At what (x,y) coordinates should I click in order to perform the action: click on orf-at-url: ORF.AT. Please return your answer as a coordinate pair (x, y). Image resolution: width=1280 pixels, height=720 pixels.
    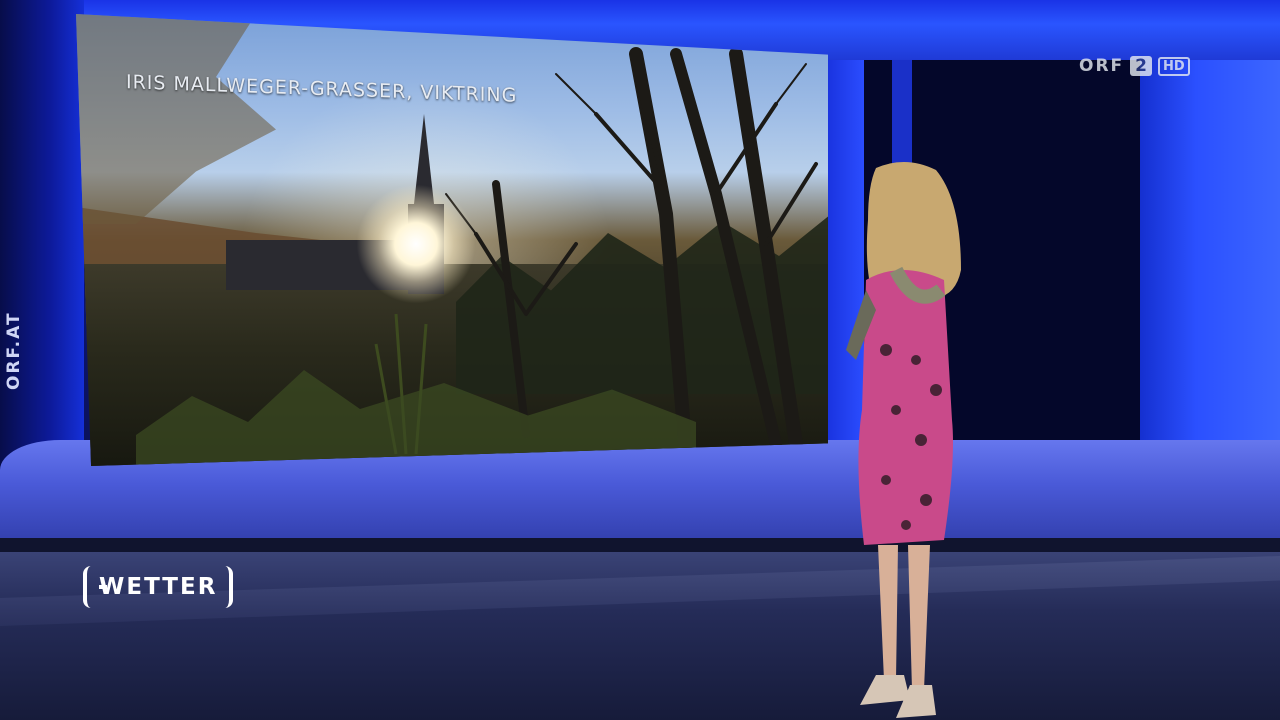
    Looking at the image, I should click on (14, 350).